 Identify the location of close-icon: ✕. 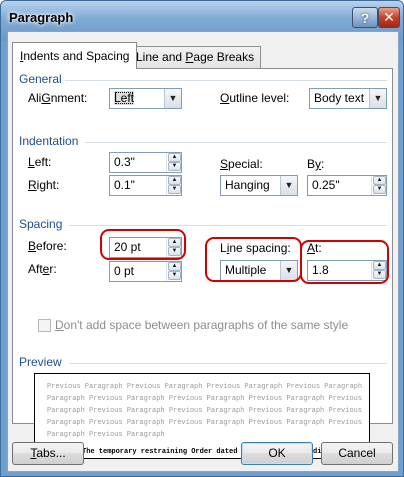
(389, 17).